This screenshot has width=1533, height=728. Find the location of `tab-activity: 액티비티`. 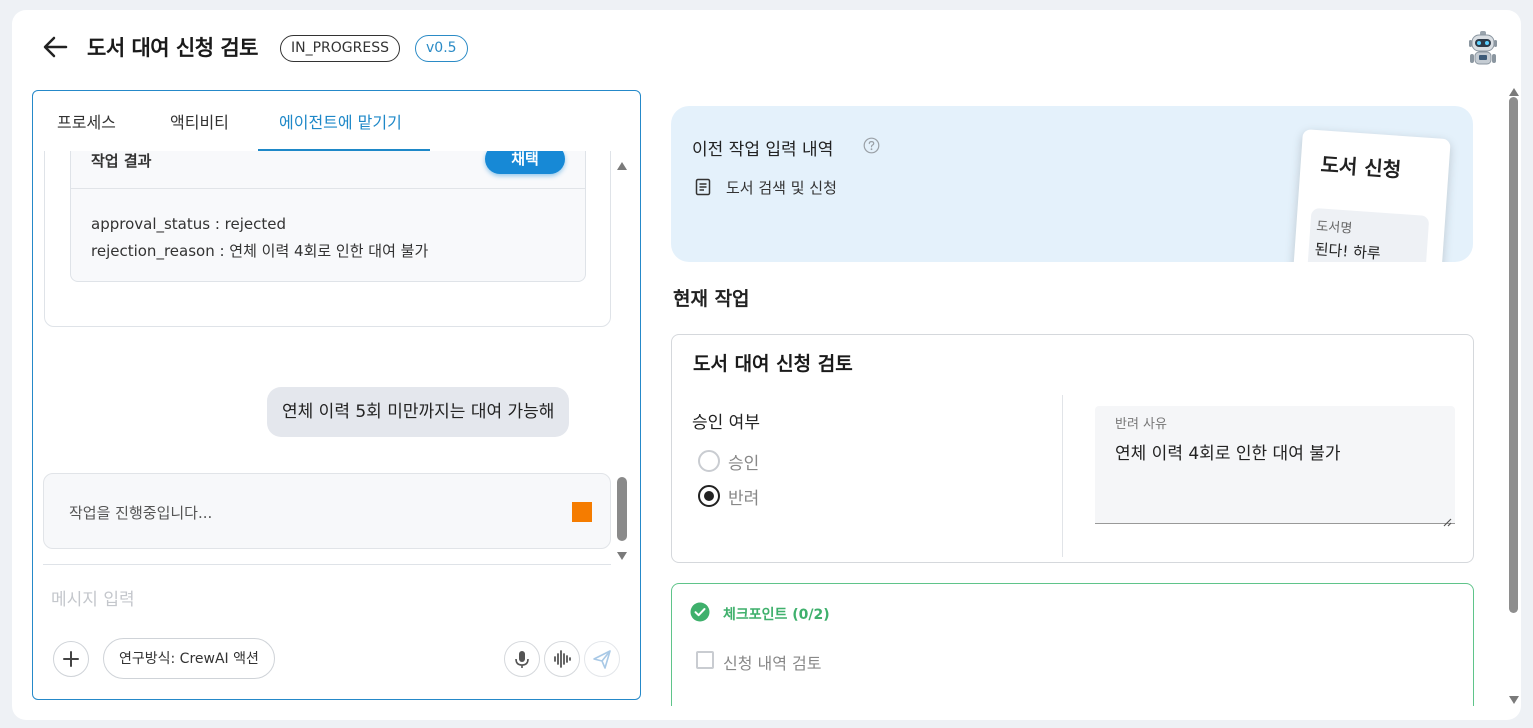

tab-activity: 액티비티 is located at coordinates (199, 121).